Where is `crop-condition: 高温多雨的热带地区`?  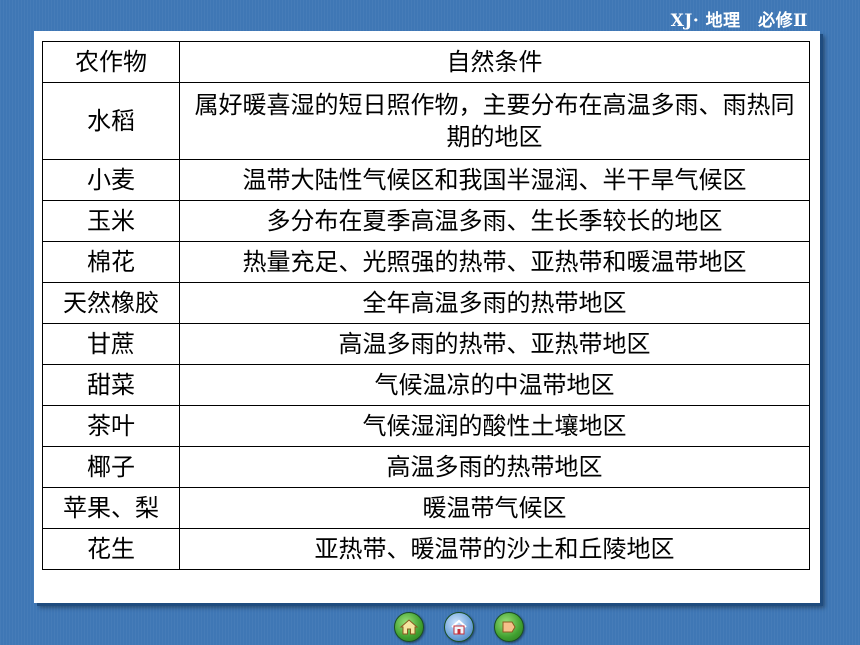
crop-condition: 高温多雨的热带地区 is located at coordinates (494, 467).